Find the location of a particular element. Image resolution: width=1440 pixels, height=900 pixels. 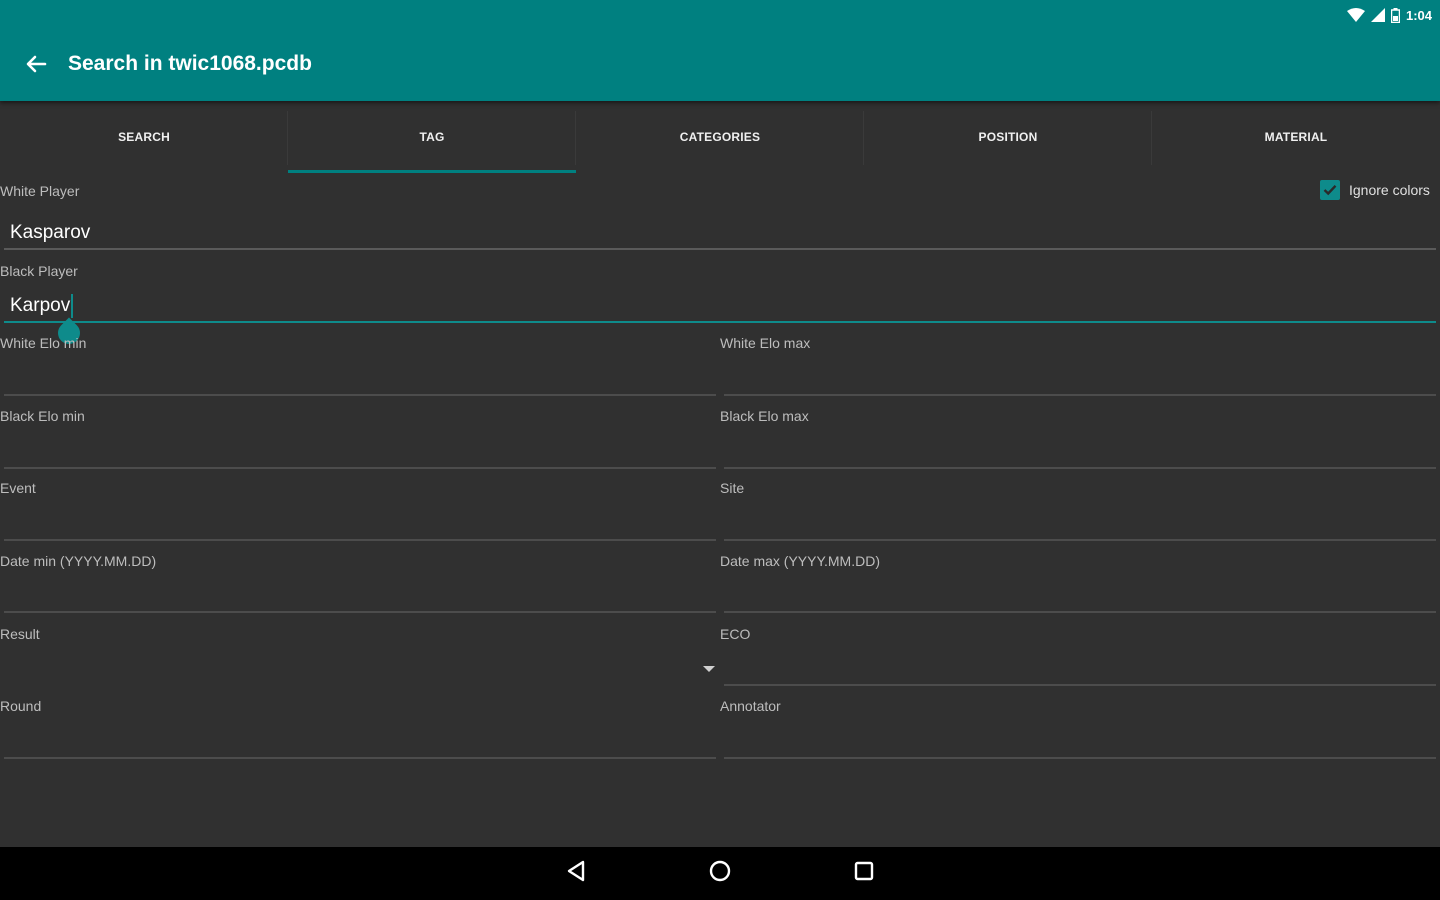

date-min-input is located at coordinates (360, 597).